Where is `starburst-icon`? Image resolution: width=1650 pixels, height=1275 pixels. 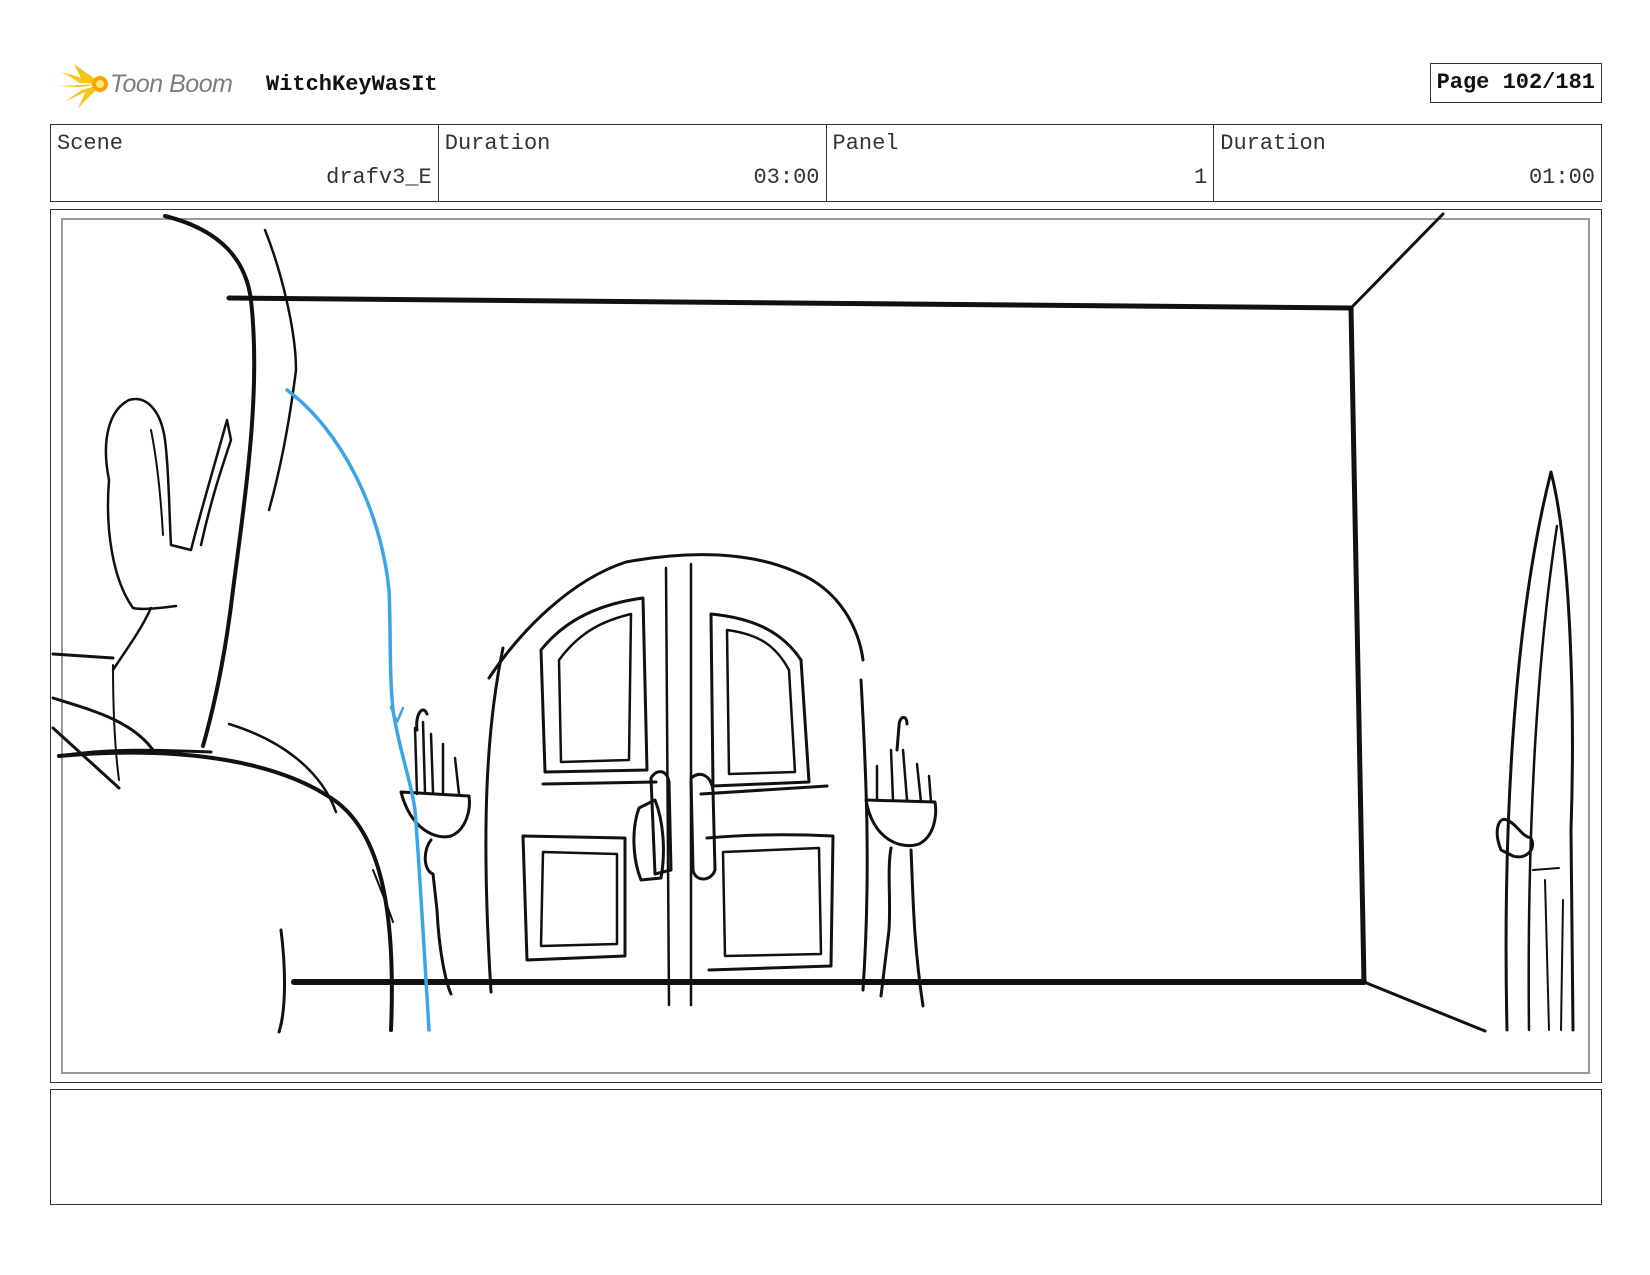
starburst-icon is located at coordinates (83, 86).